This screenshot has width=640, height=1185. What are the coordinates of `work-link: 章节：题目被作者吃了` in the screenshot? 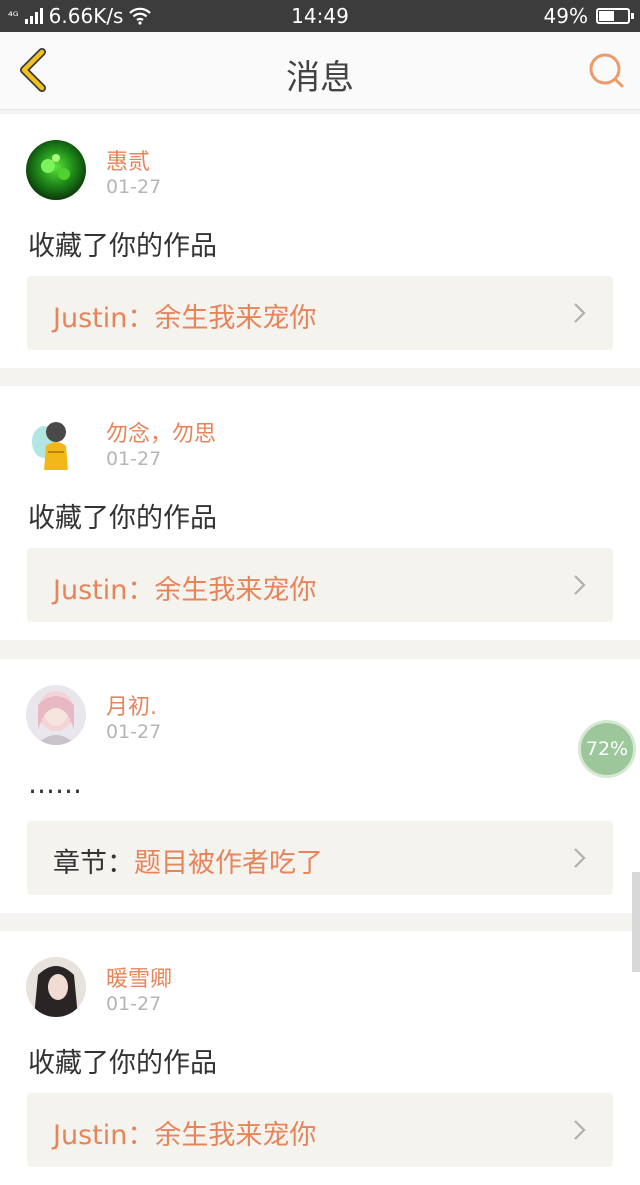 It's located at (320, 858).